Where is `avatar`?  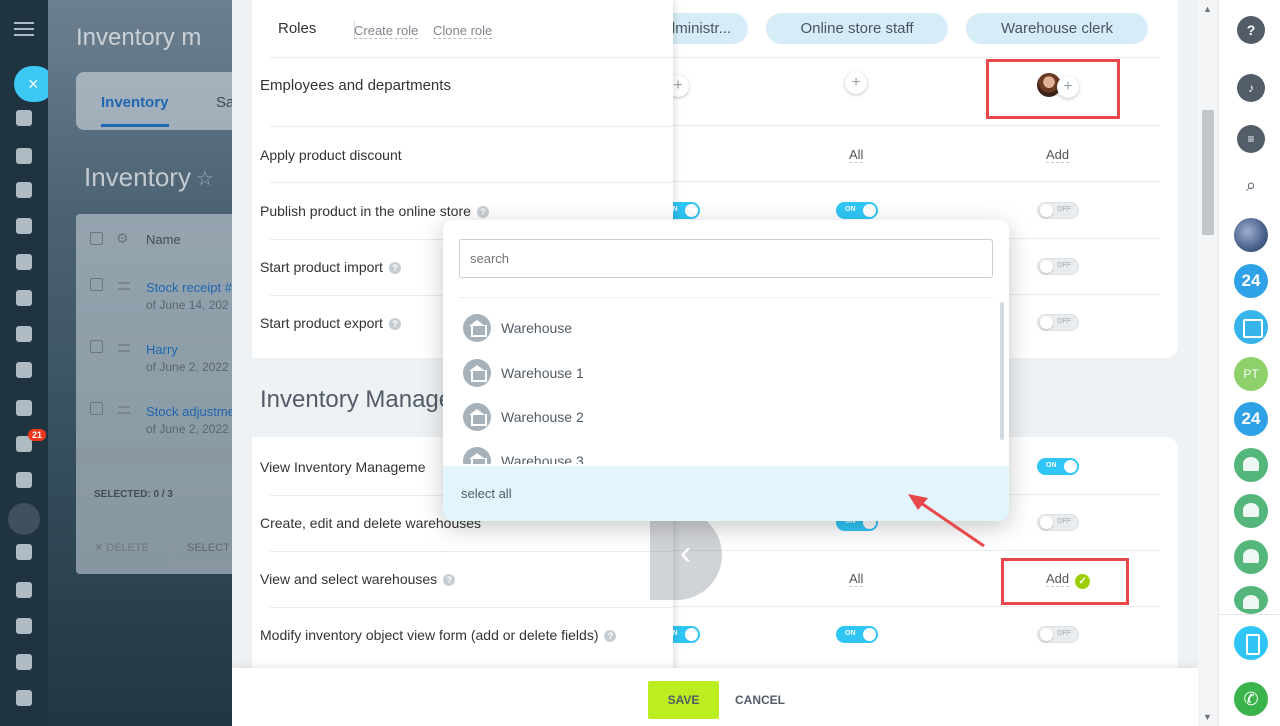 avatar is located at coordinates (1251, 235).